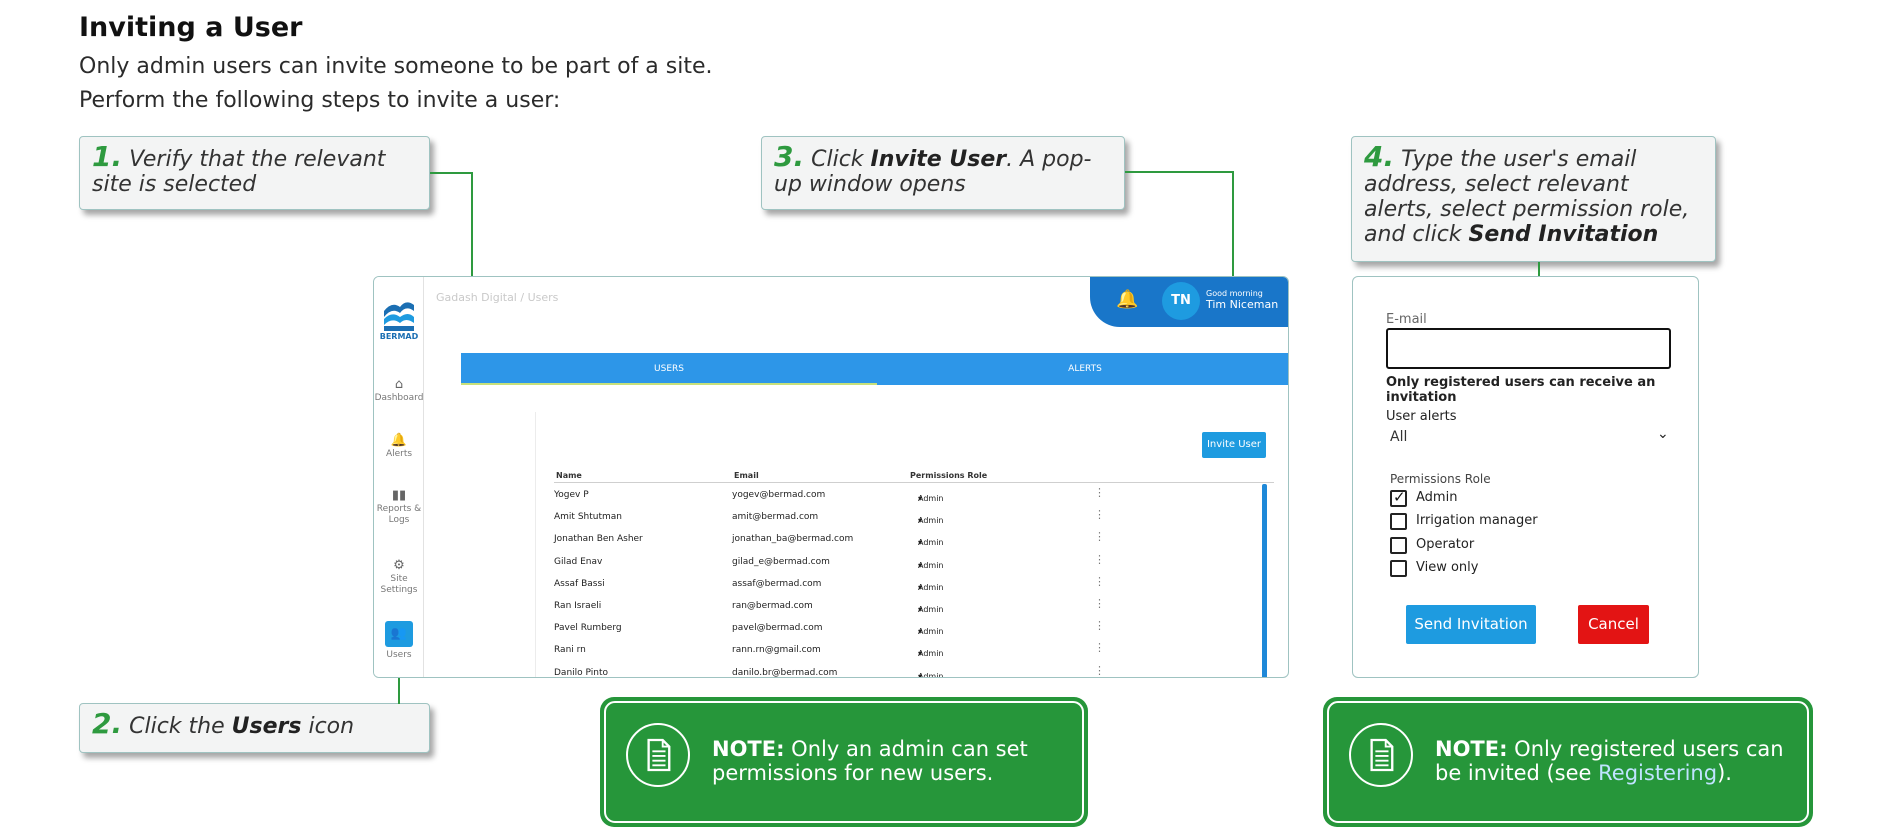 The image size is (1898, 827). Describe the element at coordinates (909, 497) in the screenshot. I see `table-row: Yogev Pyogev@bermad.com Admin ▾ ⋮` at that location.